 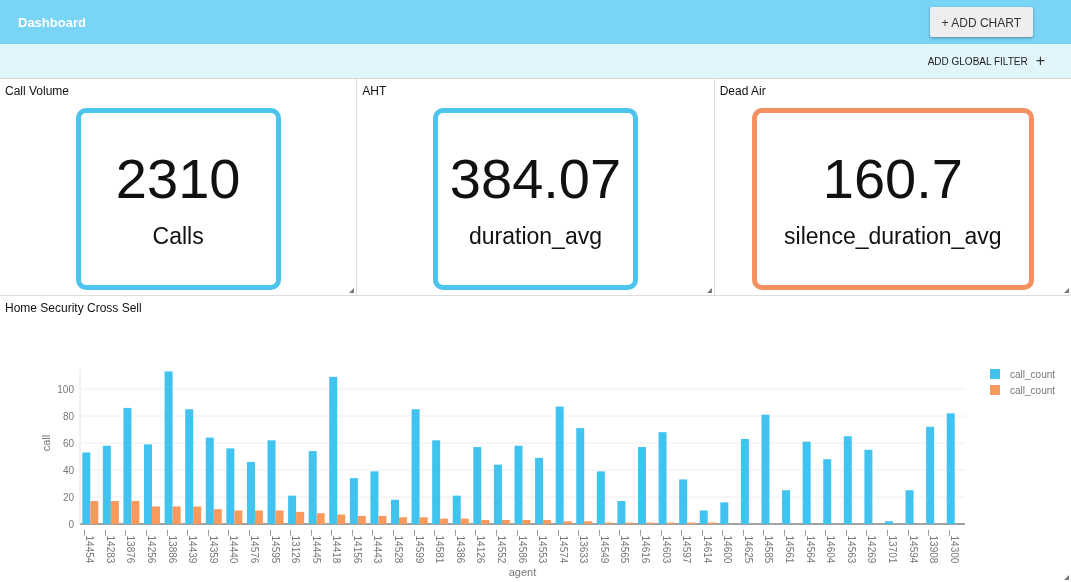 I want to click on x-tick-label: _14549, so click(x=604, y=547).